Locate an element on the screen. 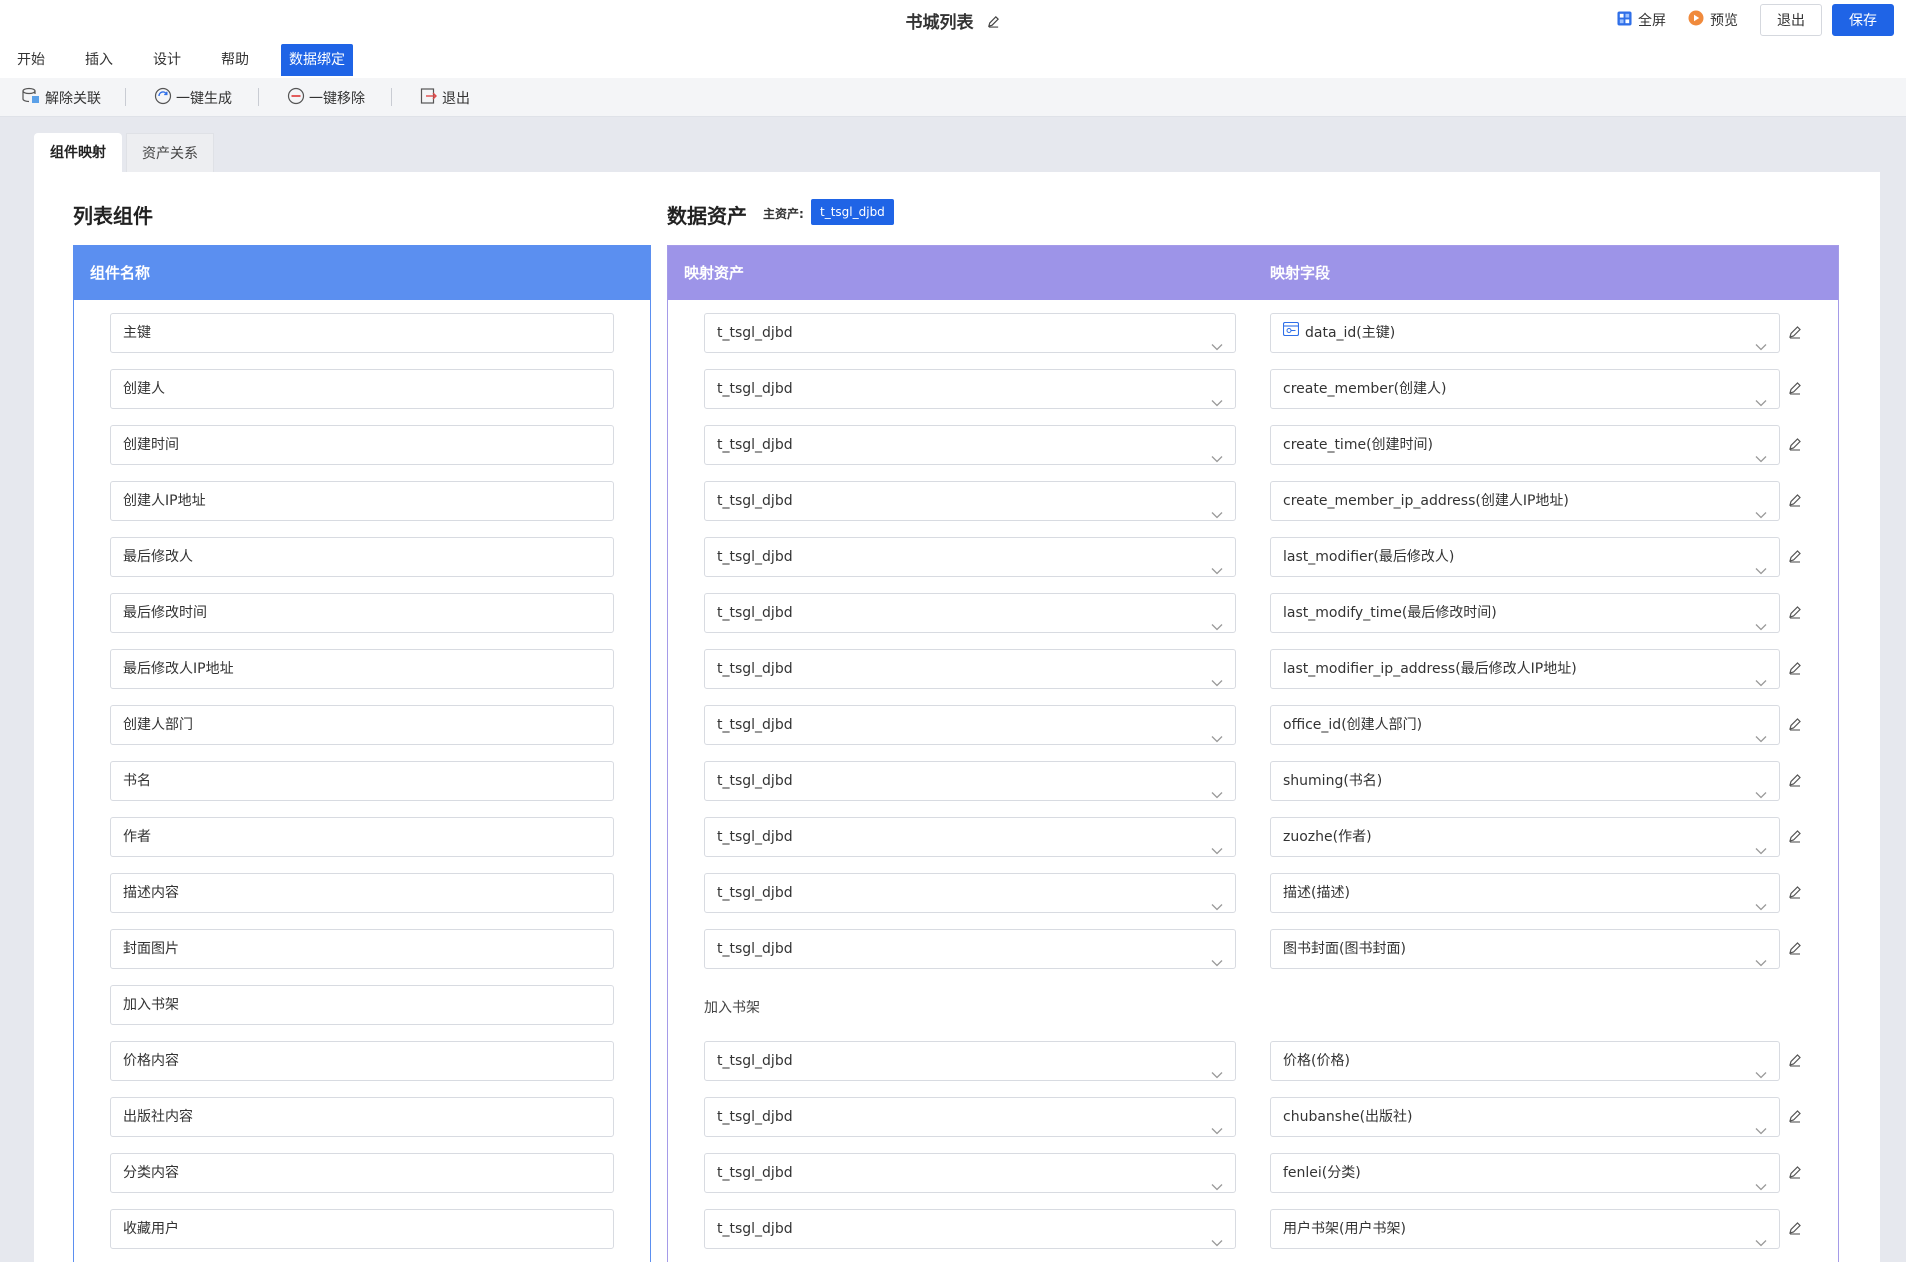 The image size is (1906, 1262). mapped-field-select: 图书封面(图书封面) is located at coordinates (1525, 949).